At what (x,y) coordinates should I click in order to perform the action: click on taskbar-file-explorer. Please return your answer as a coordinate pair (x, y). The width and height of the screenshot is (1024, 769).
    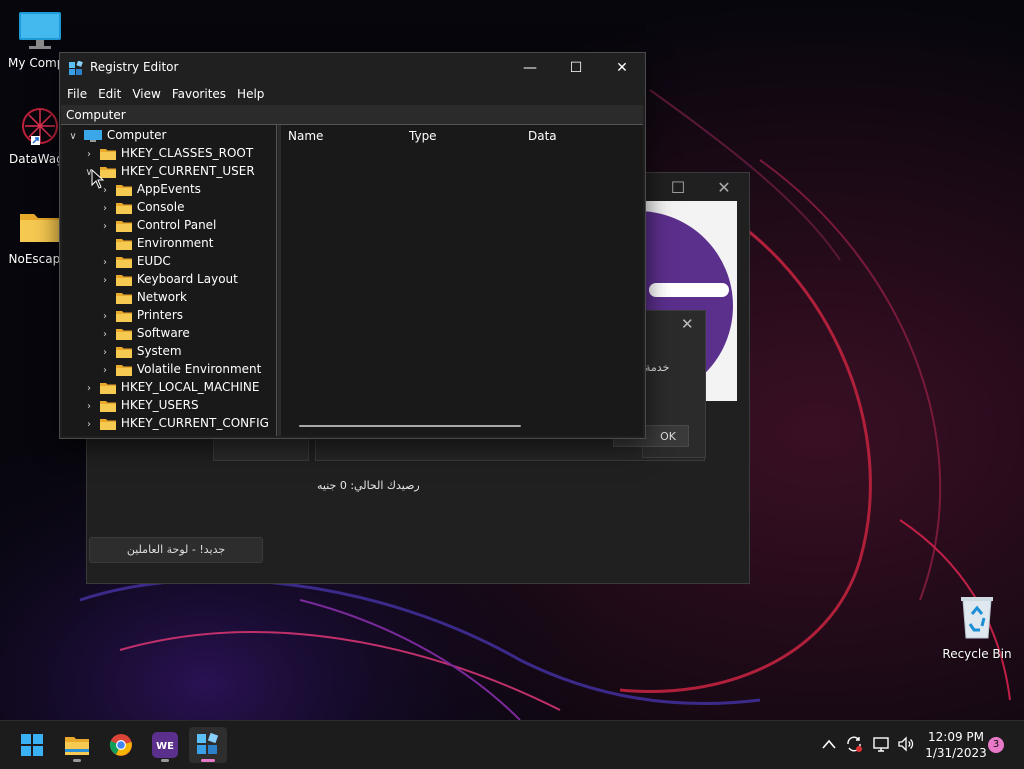
    Looking at the image, I should click on (77, 745).